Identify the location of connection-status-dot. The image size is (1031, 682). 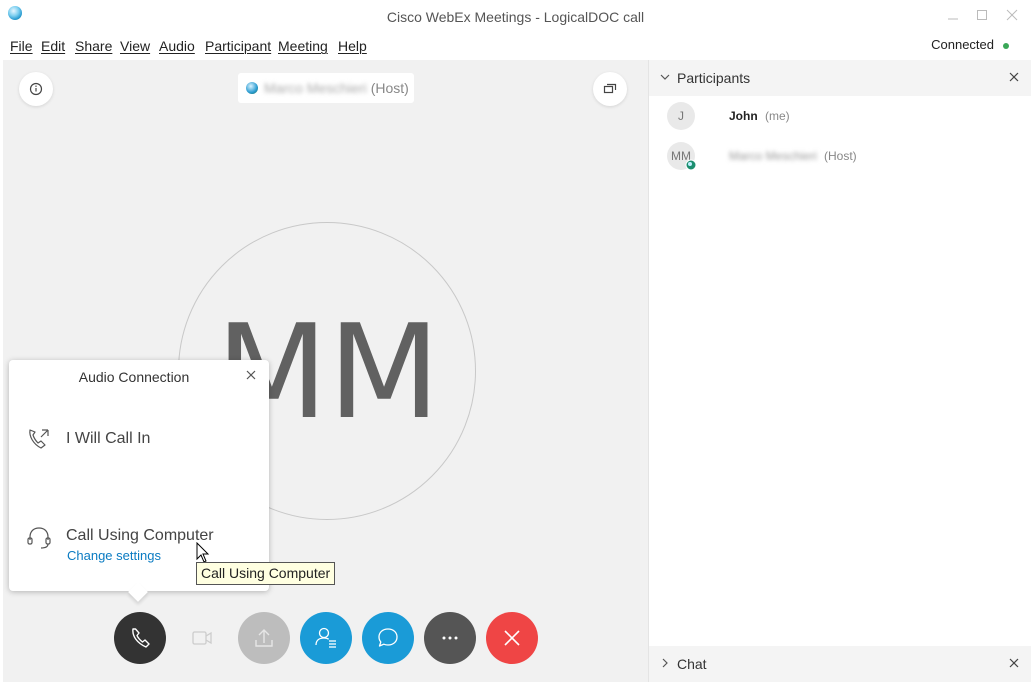
(1006, 46).